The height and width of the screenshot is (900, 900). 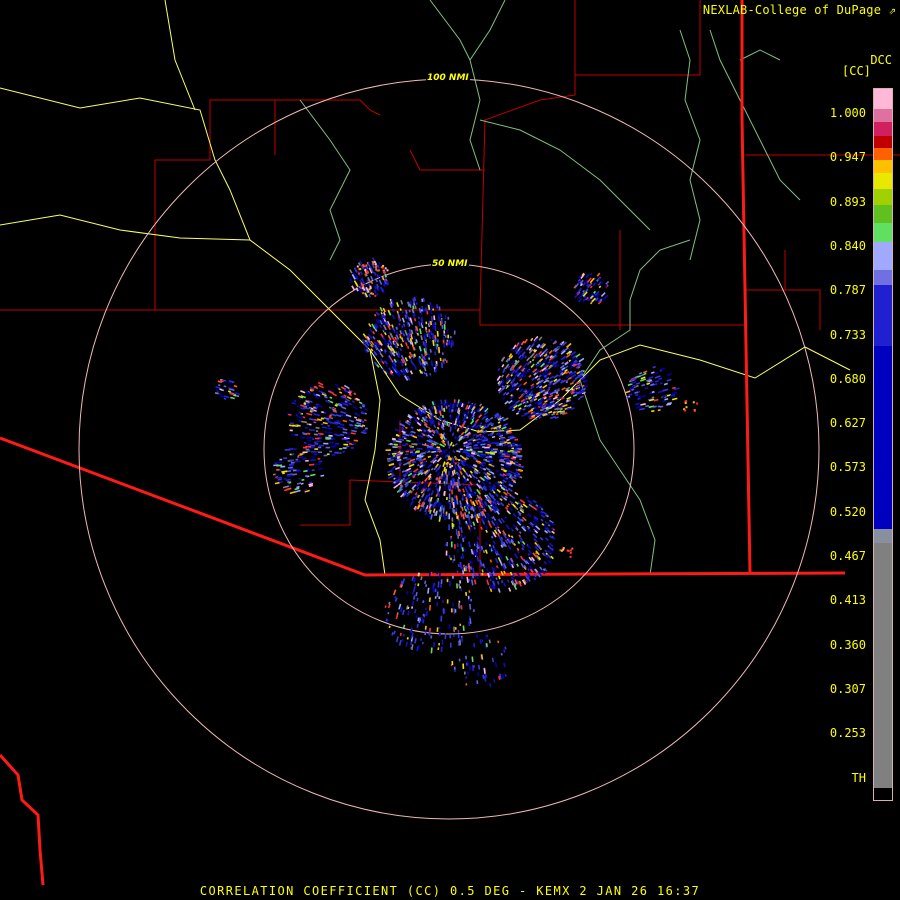 I want to click on external-link-icon: ⇗, so click(x=892, y=10).